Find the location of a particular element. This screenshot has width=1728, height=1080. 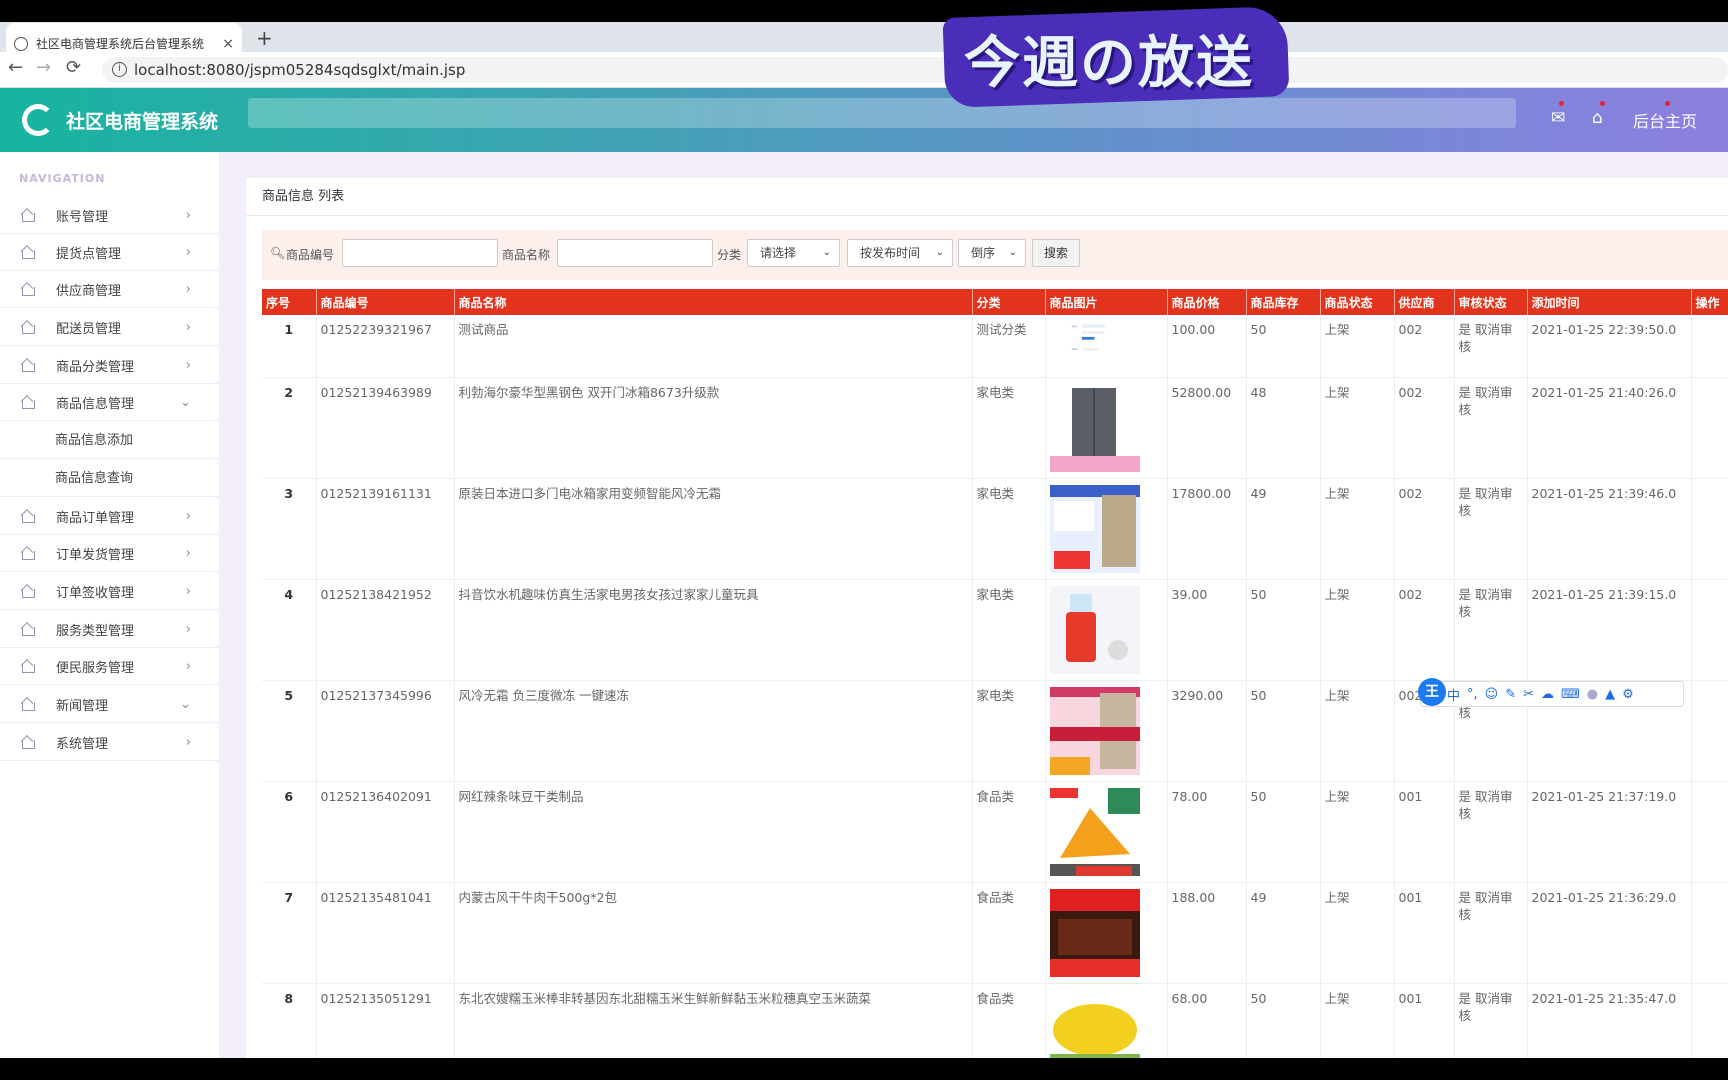

code-input is located at coordinates (420, 253).